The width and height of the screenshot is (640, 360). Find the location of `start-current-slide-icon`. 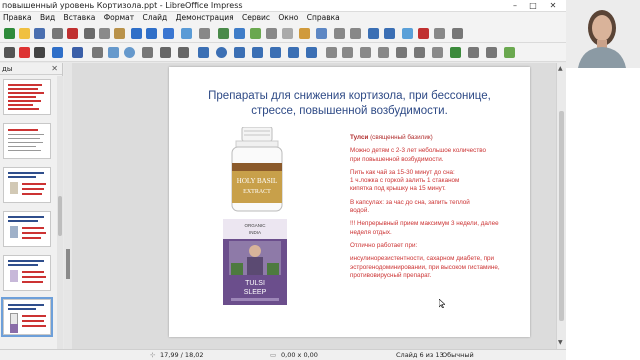

start-current-slide-icon is located at coordinates (389, 33).